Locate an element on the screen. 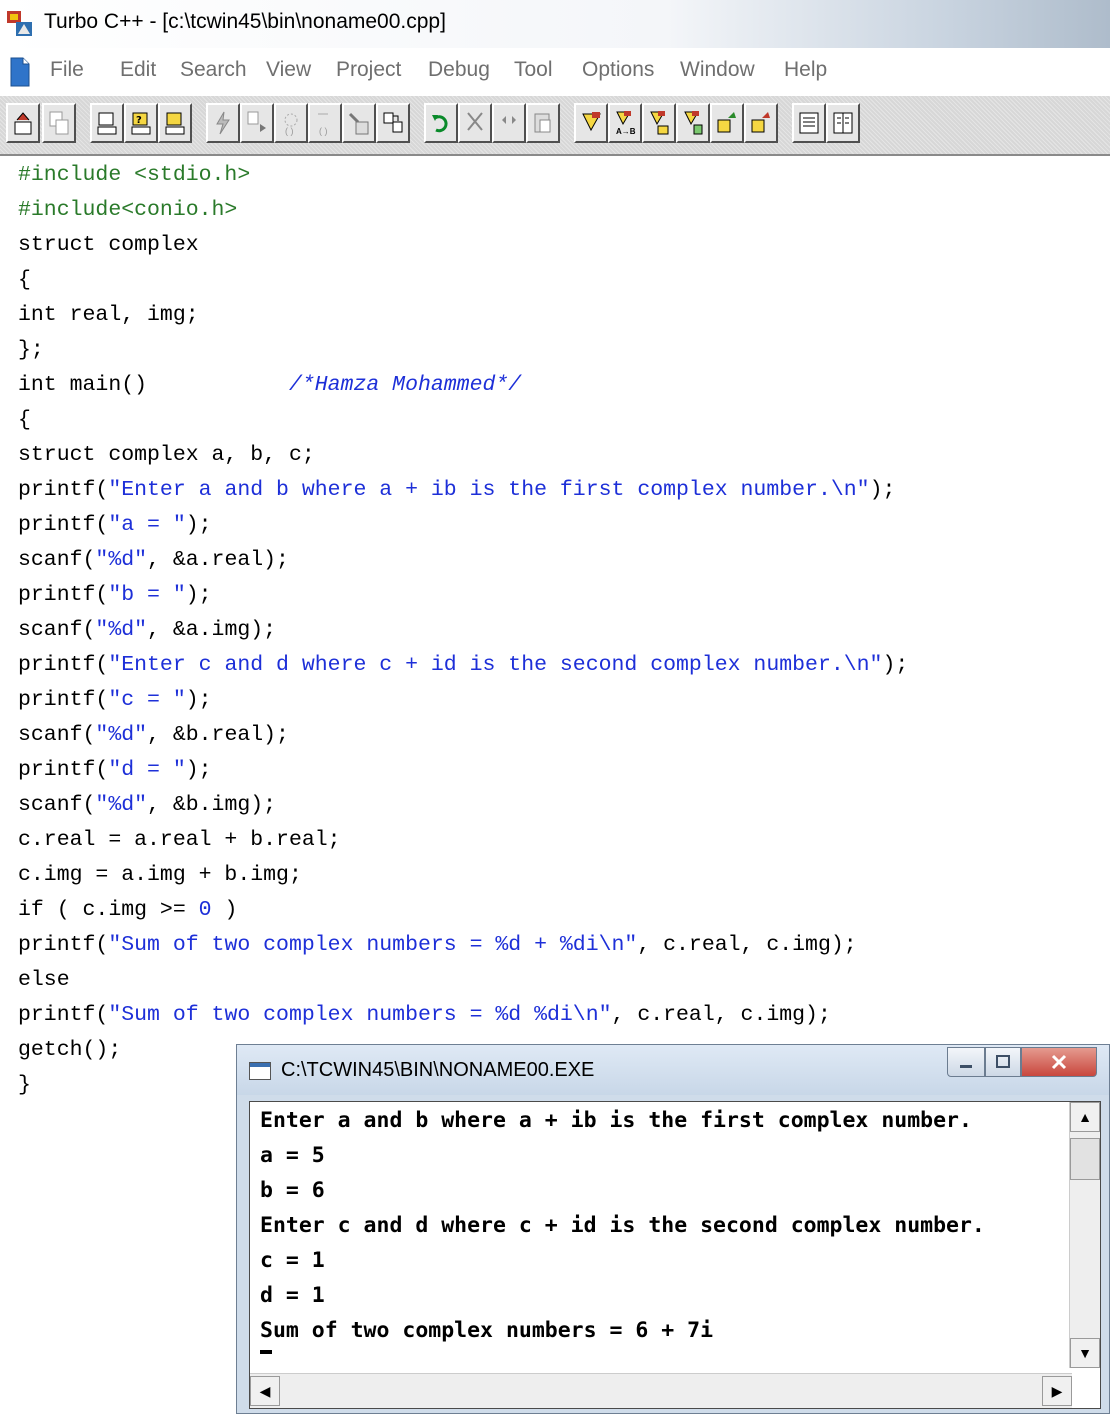 The image size is (1110, 1414). menu-view: View is located at coordinates (288, 70).